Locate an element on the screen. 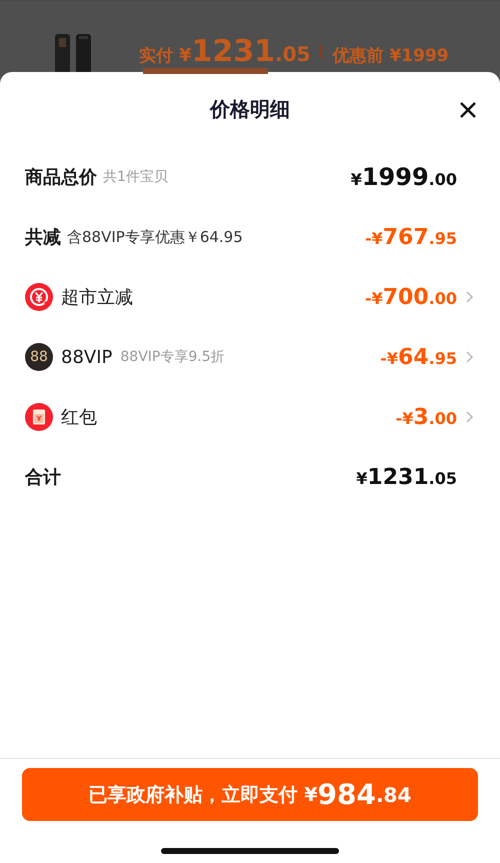  original-price-label: 优惠前 is located at coordinates (358, 56).